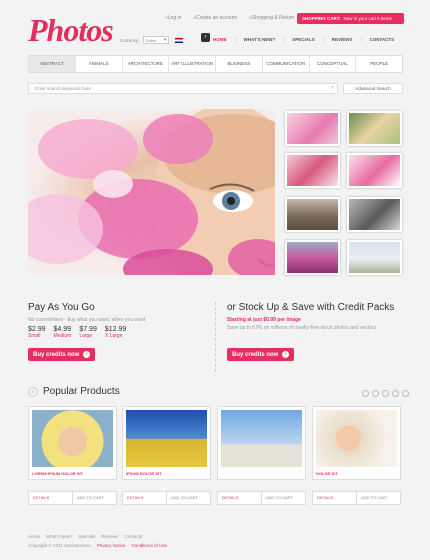 Image resolution: width=430 pixels, height=560 pixels. What do you see at coordinates (33, 391) in the screenshot?
I see `chevron-right-icon: ›` at bounding box center [33, 391].